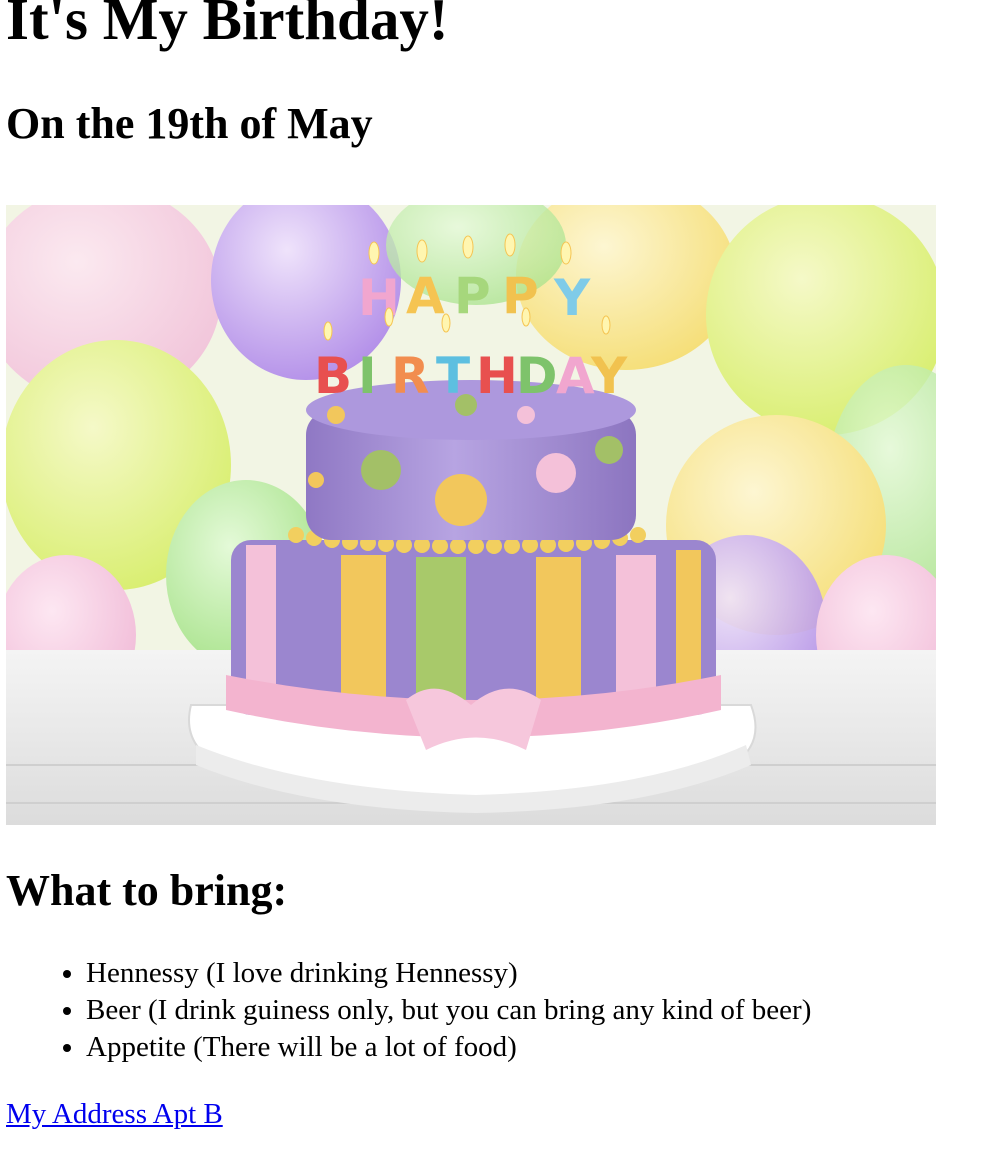 Image resolution: width=1002 pixels, height=1162 pixels. I want to click on page-title: It's My Birthday!, so click(227, 26).